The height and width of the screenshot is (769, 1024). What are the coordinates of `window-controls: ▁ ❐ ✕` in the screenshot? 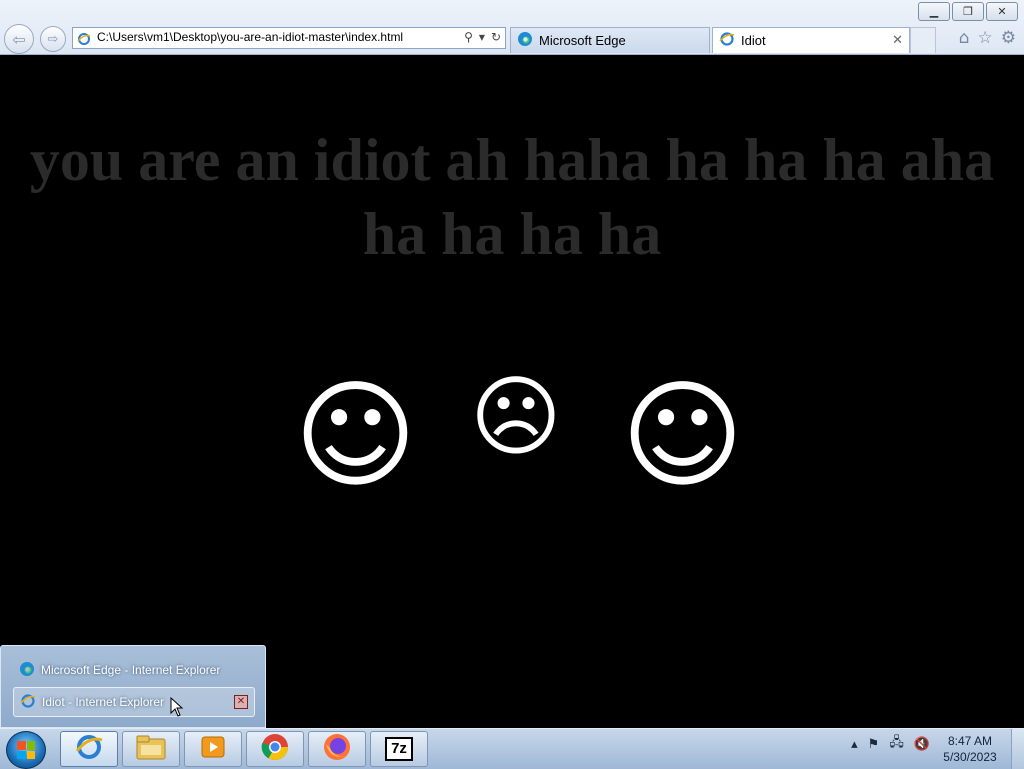 It's located at (968, 11).